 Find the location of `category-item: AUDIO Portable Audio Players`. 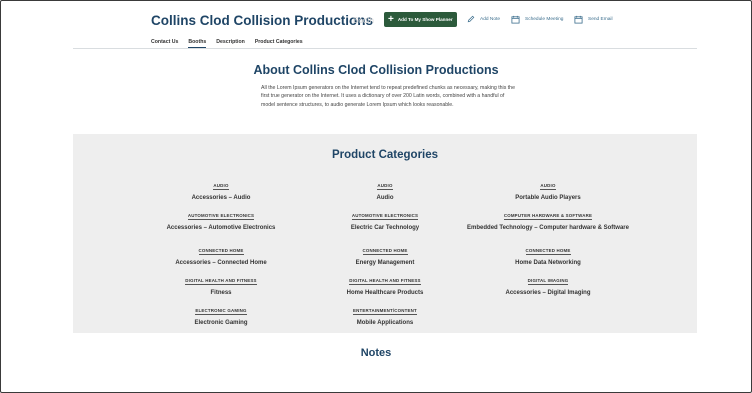

category-item: AUDIO Portable Audio Players is located at coordinates (548, 188).